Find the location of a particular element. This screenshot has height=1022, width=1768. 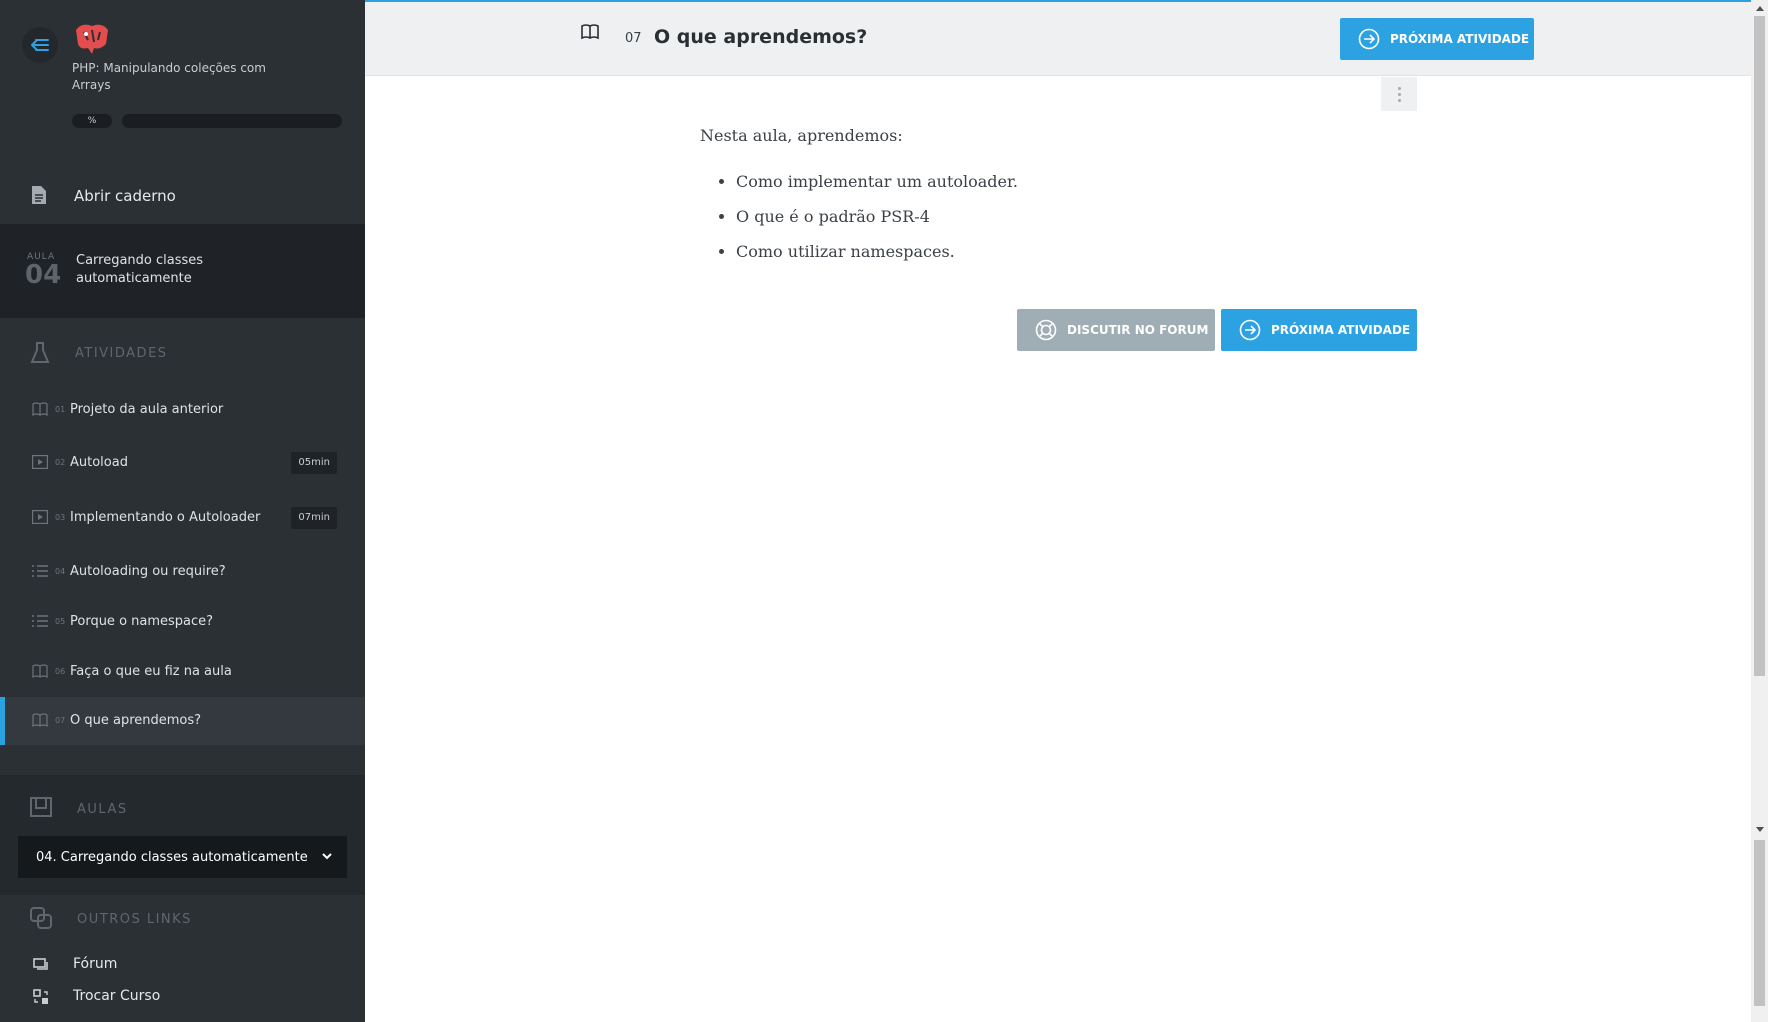

activities-title: ATIVIDADES is located at coordinates (121, 353).